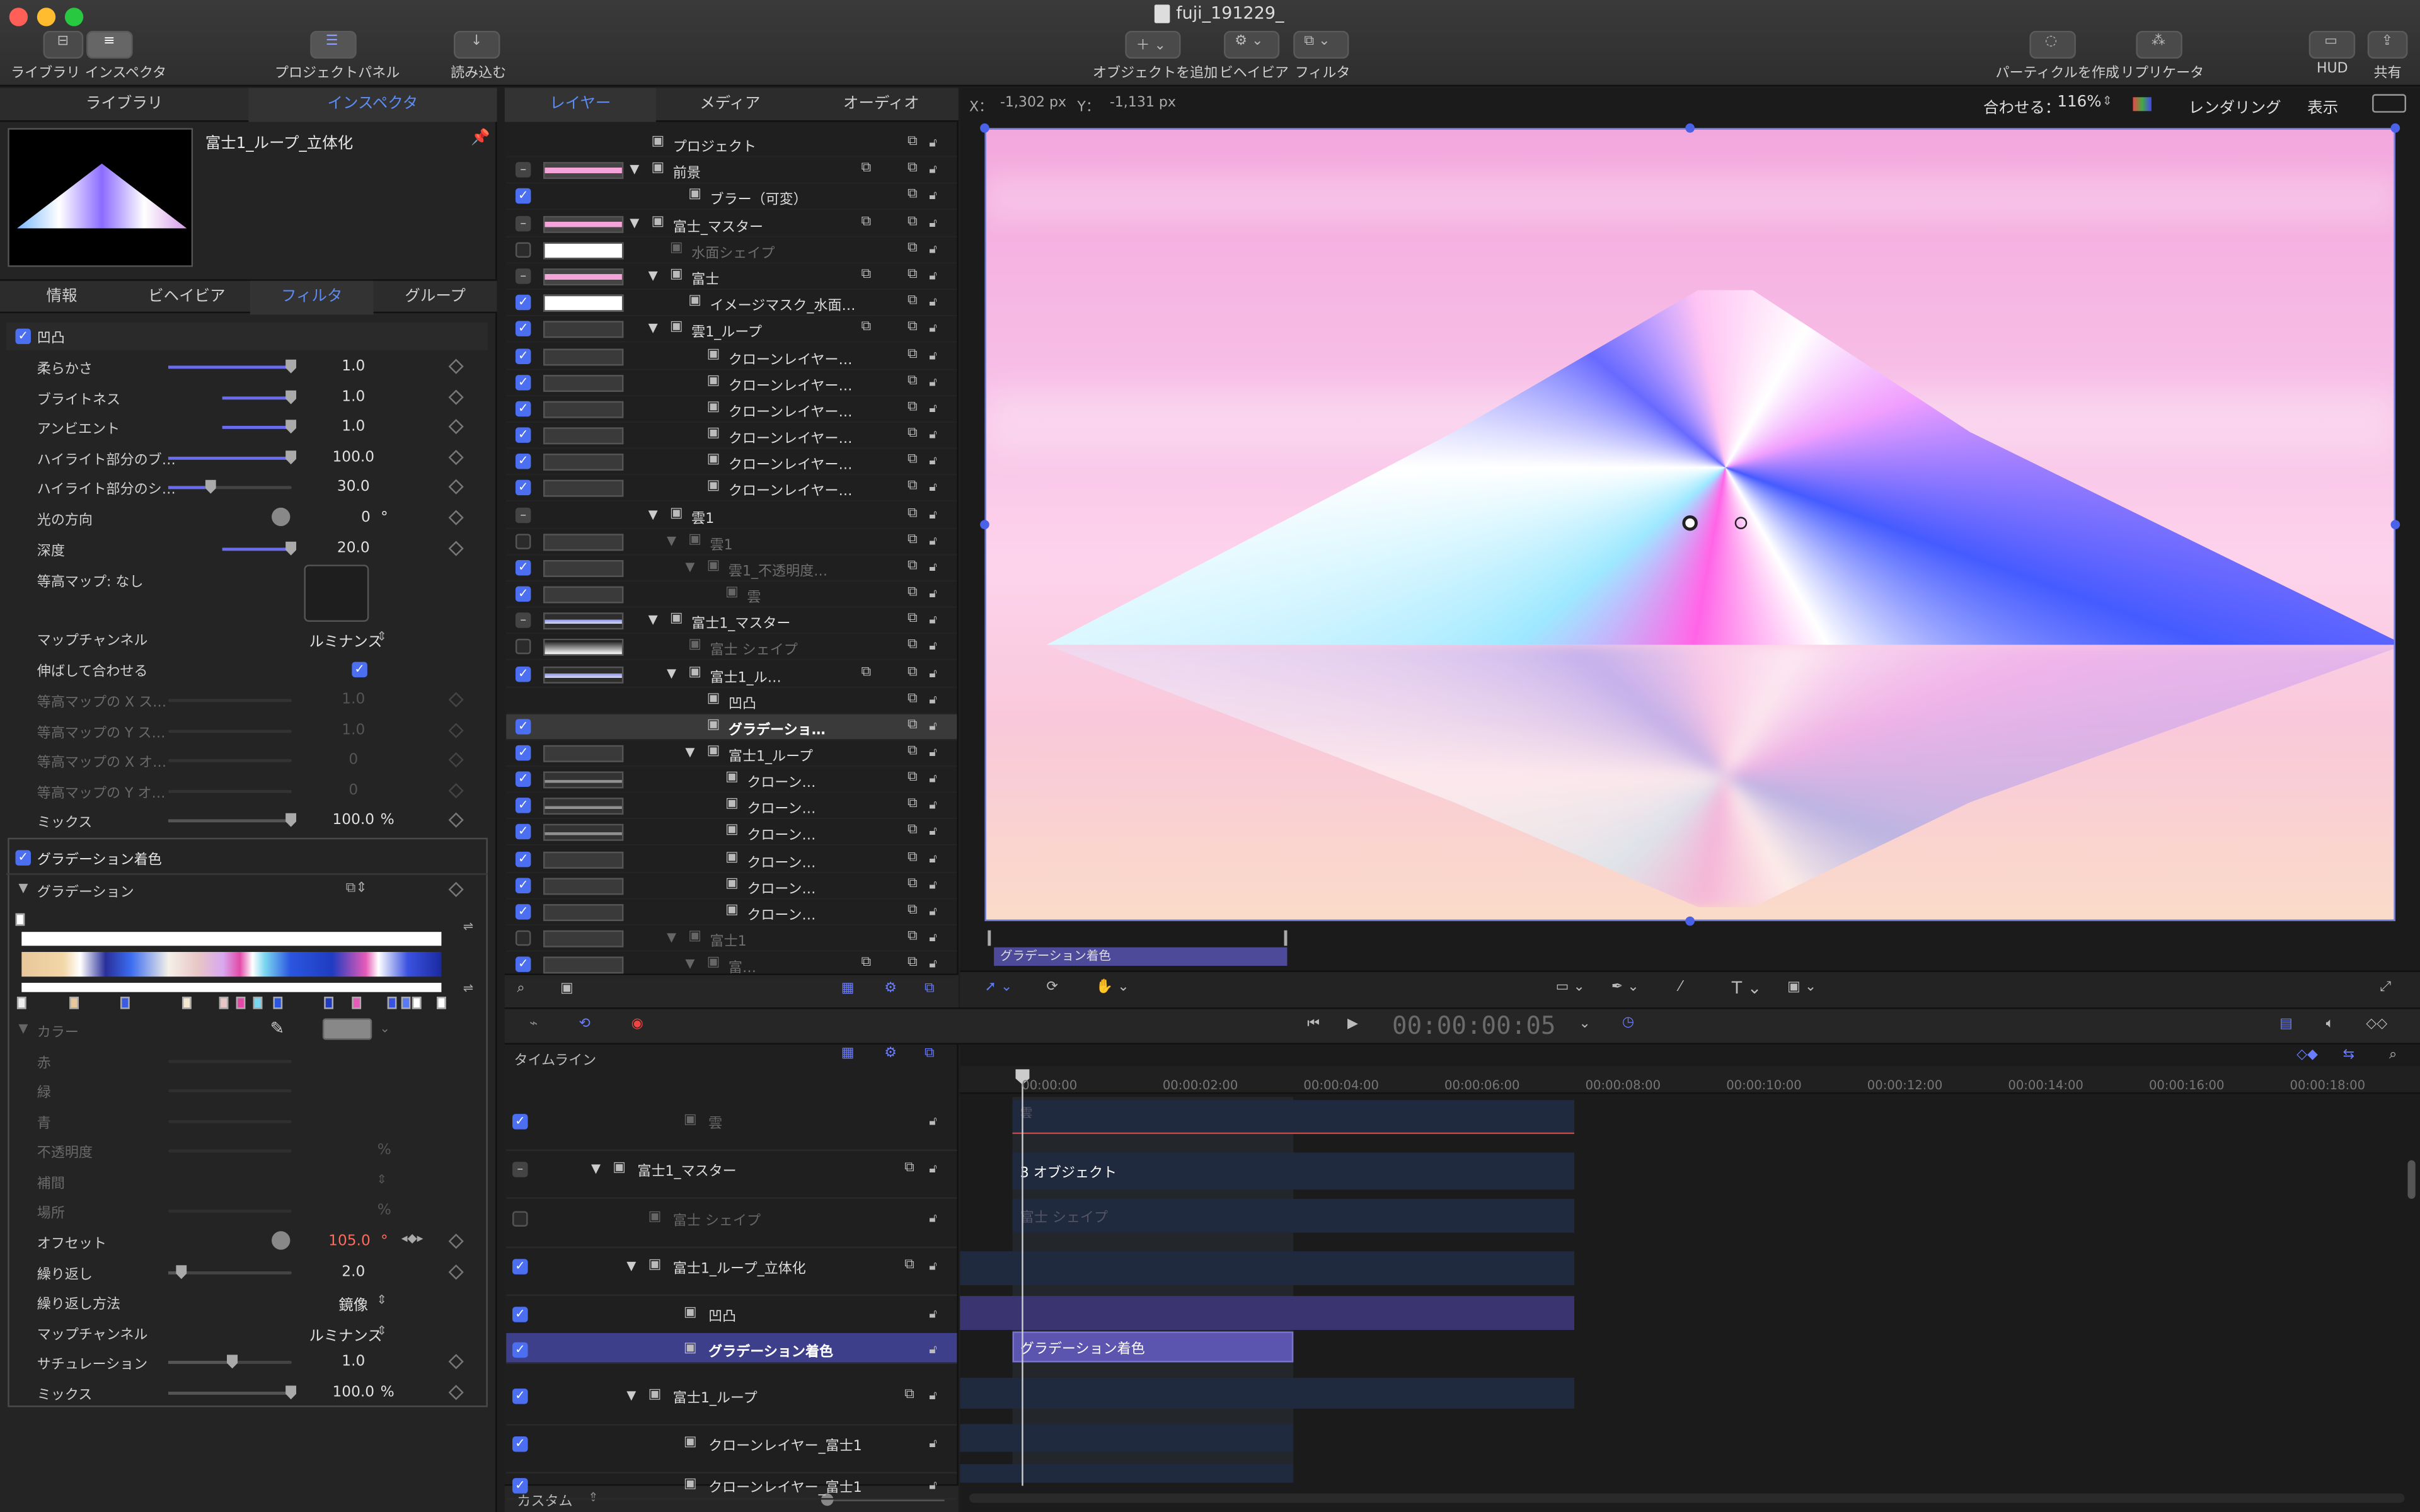  Describe the element at coordinates (2393, 1055) in the screenshot. I see `zoom-icon: ⌕` at that location.